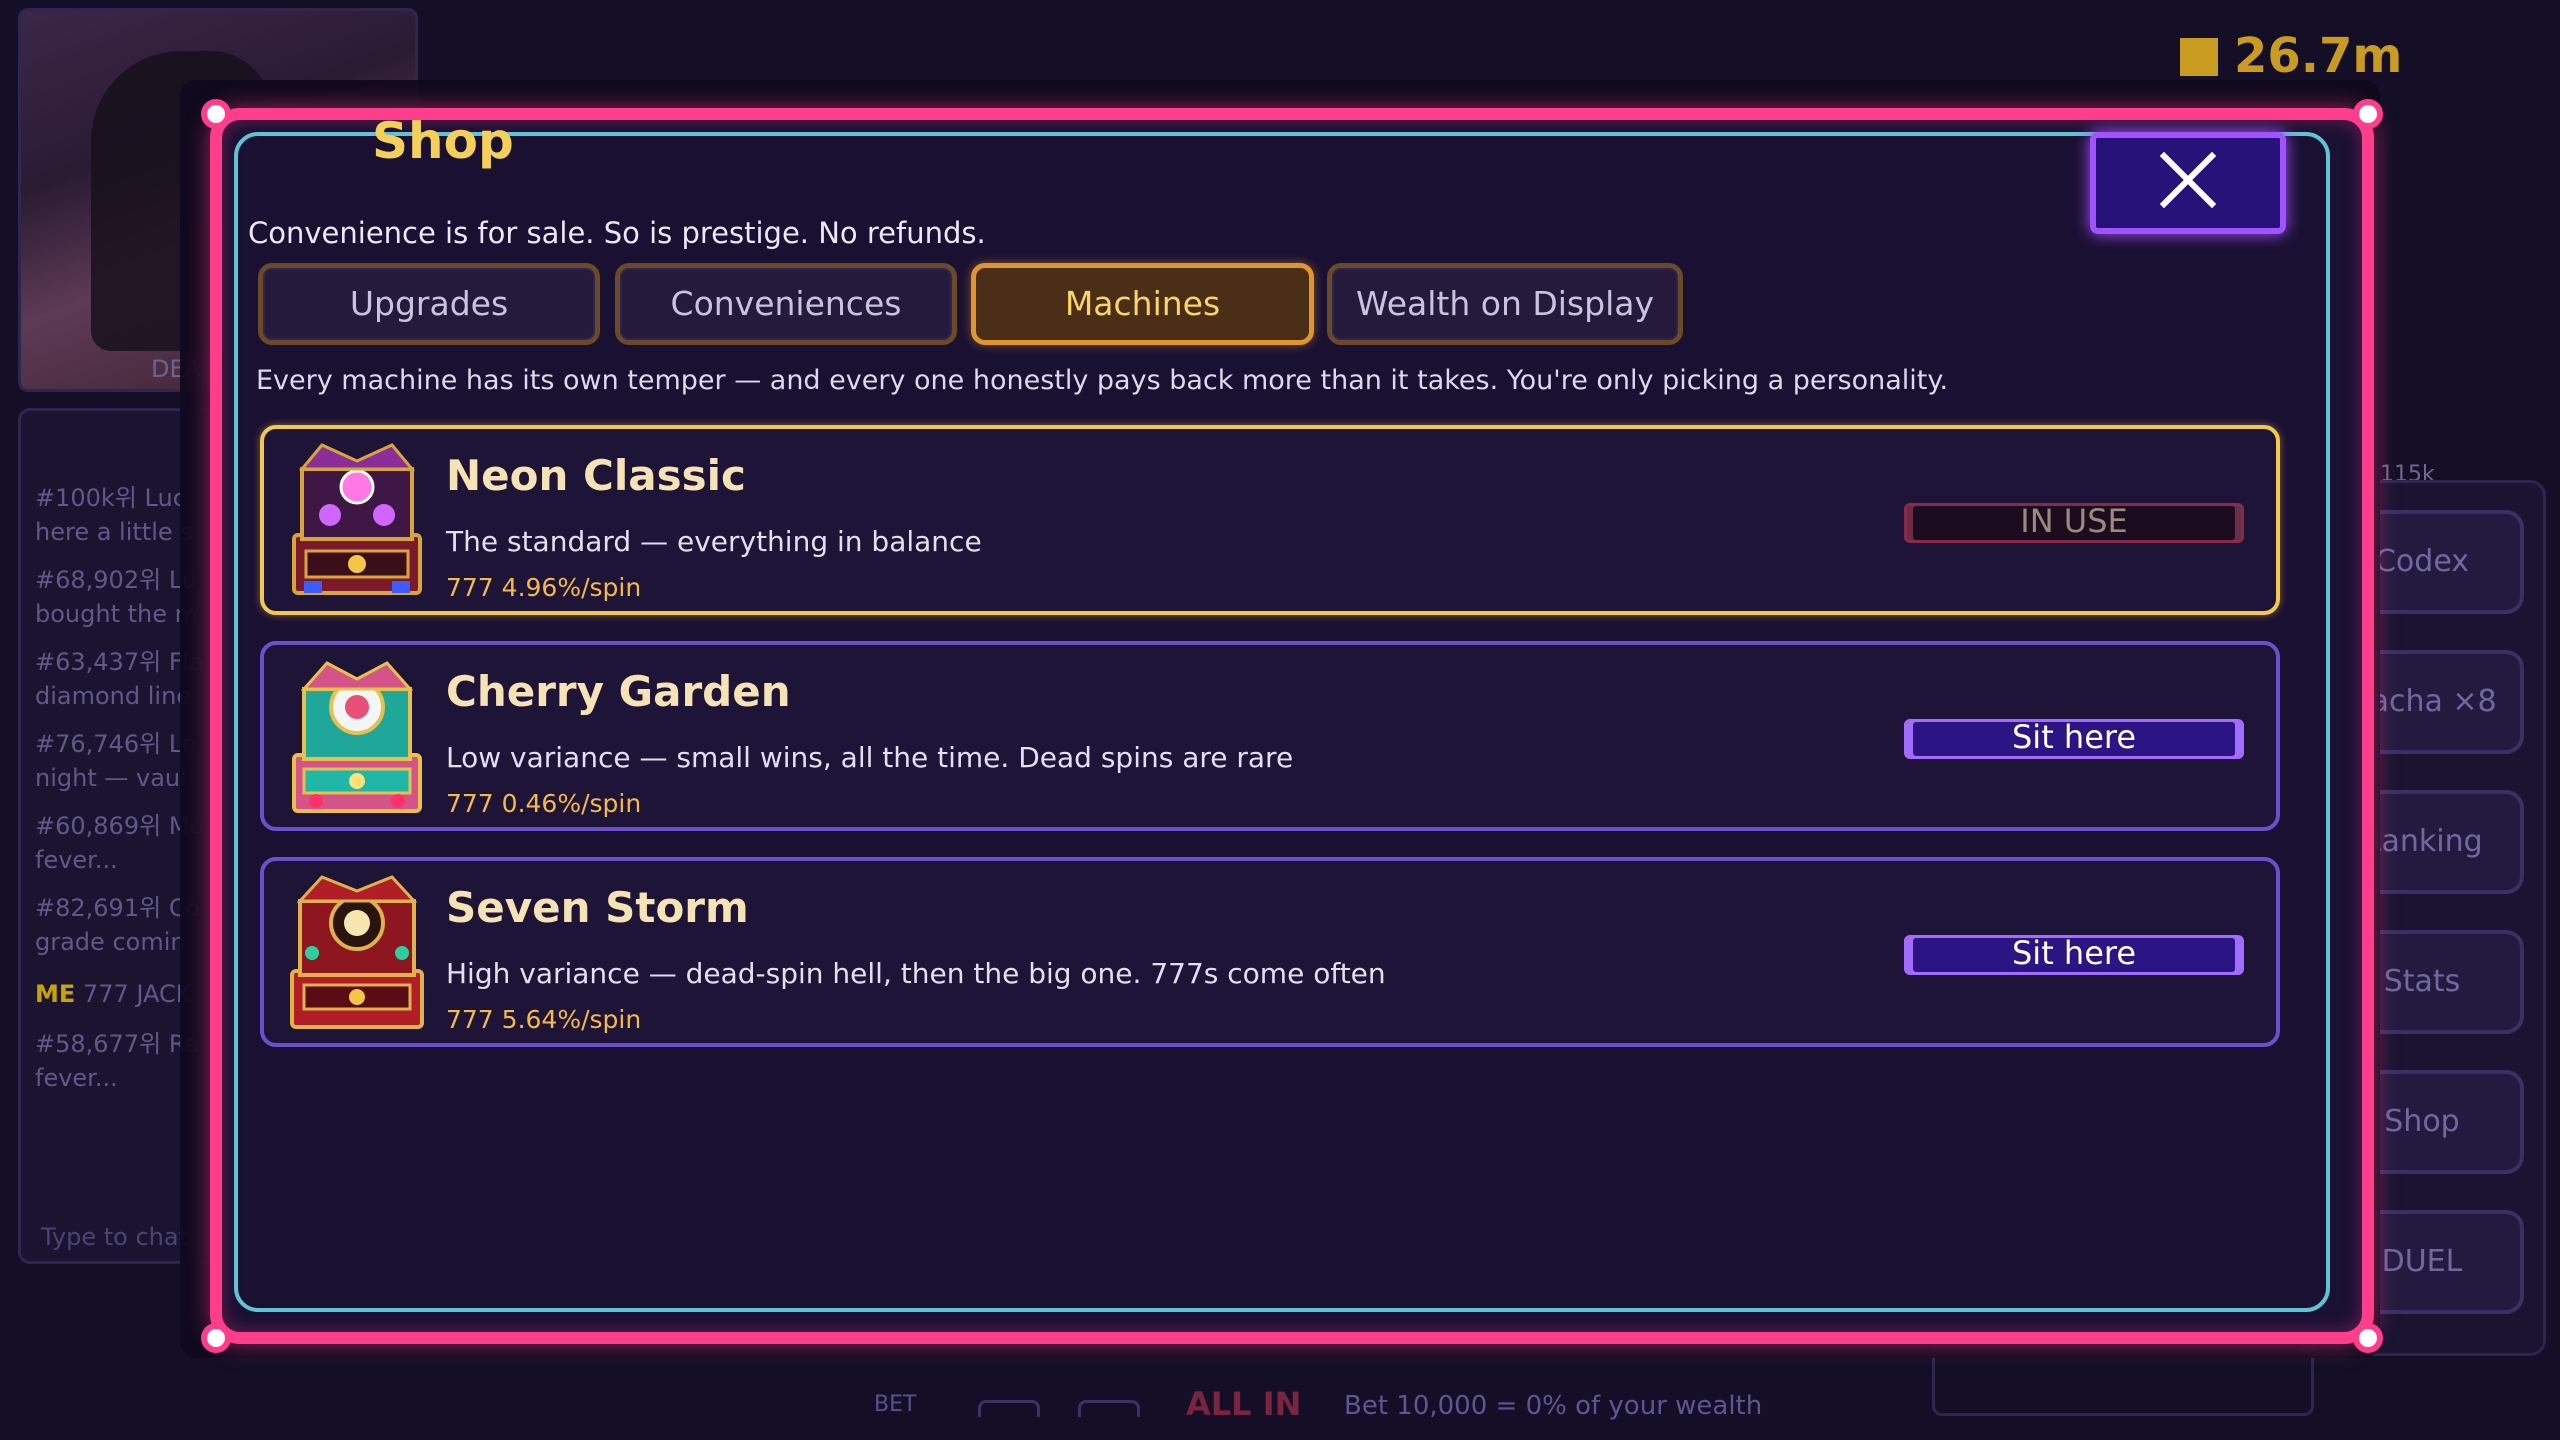  Describe the element at coordinates (114, 1237) in the screenshot. I see `chat-input: Type to chat` at that location.